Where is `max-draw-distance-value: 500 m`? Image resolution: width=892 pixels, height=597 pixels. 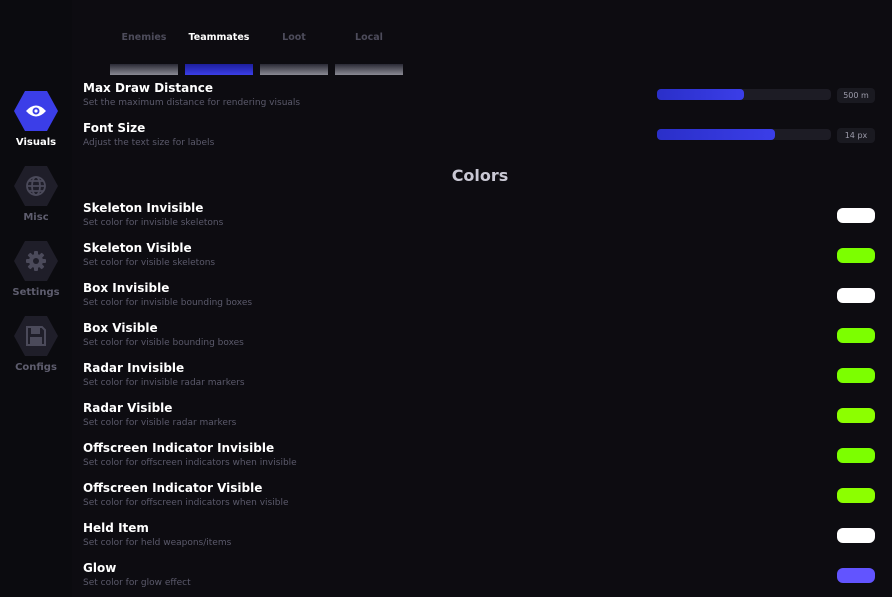
max-draw-distance-value: 500 m is located at coordinates (856, 95).